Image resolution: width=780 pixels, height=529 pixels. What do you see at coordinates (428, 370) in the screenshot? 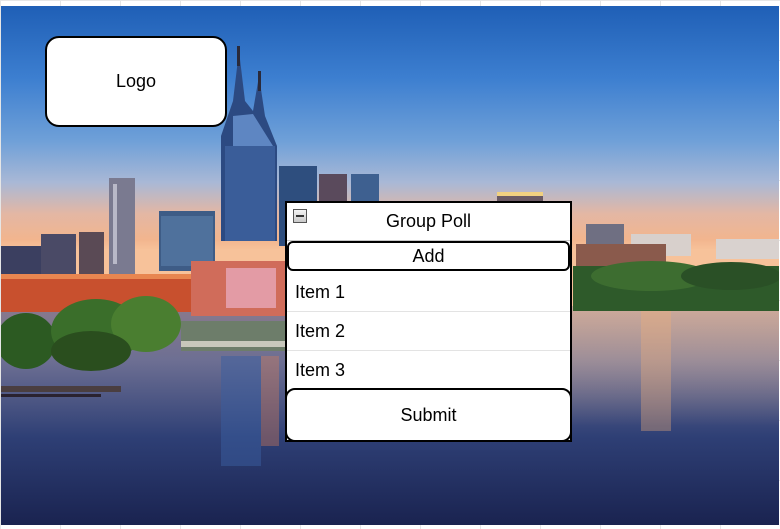
I see `poll-item: Item 3` at bounding box center [428, 370].